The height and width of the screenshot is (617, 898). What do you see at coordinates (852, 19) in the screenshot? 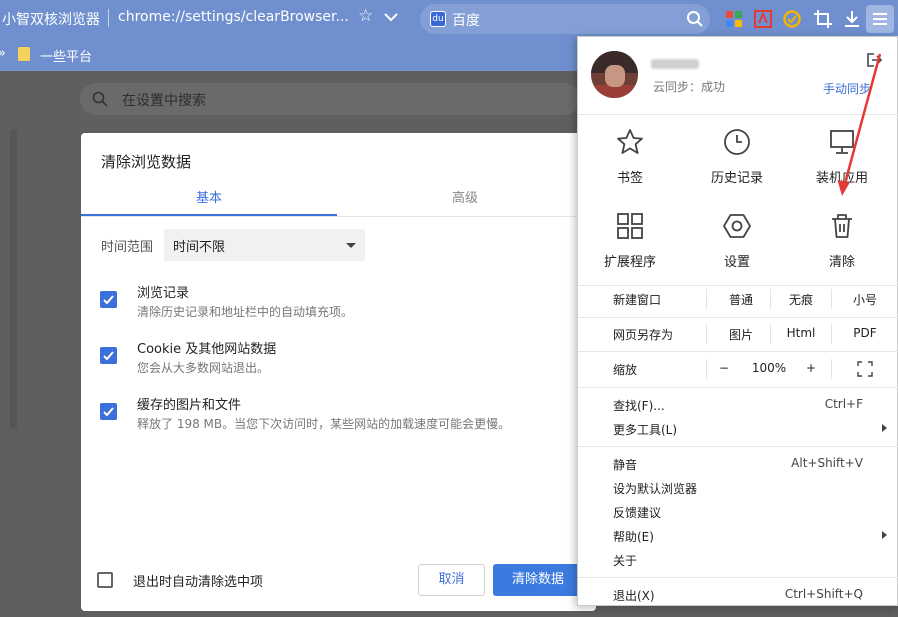
I see `download-icon` at bounding box center [852, 19].